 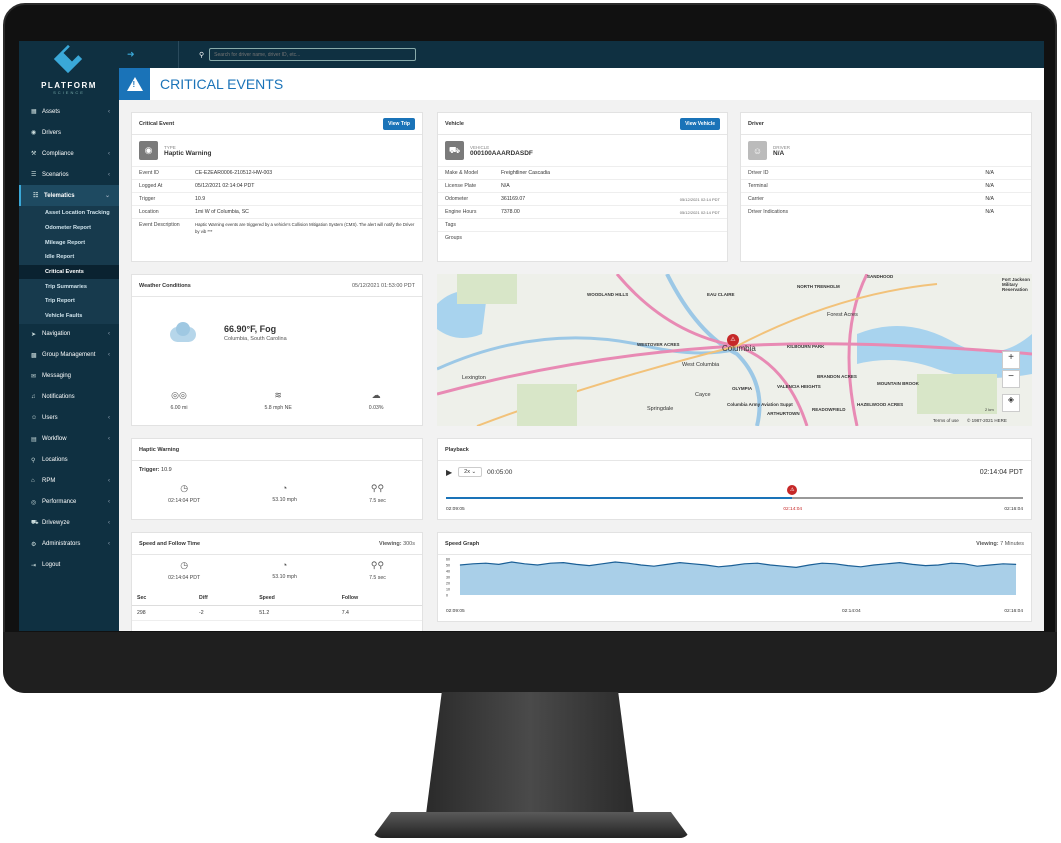 I want to click on detail-key: Driver ID, so click(x=758, y=173).